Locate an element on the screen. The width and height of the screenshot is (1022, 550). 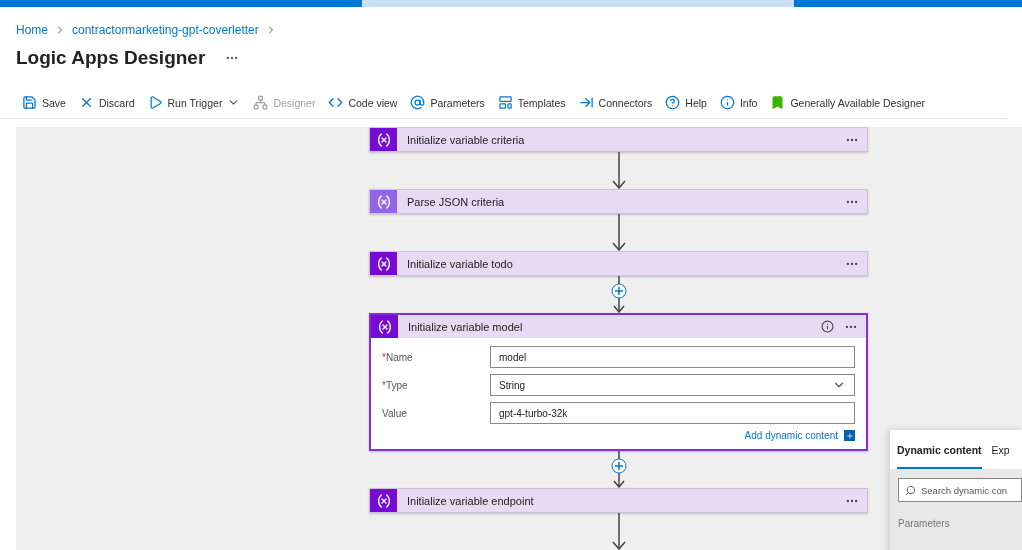
tab: Exp is located at coordinates (1000, 456).